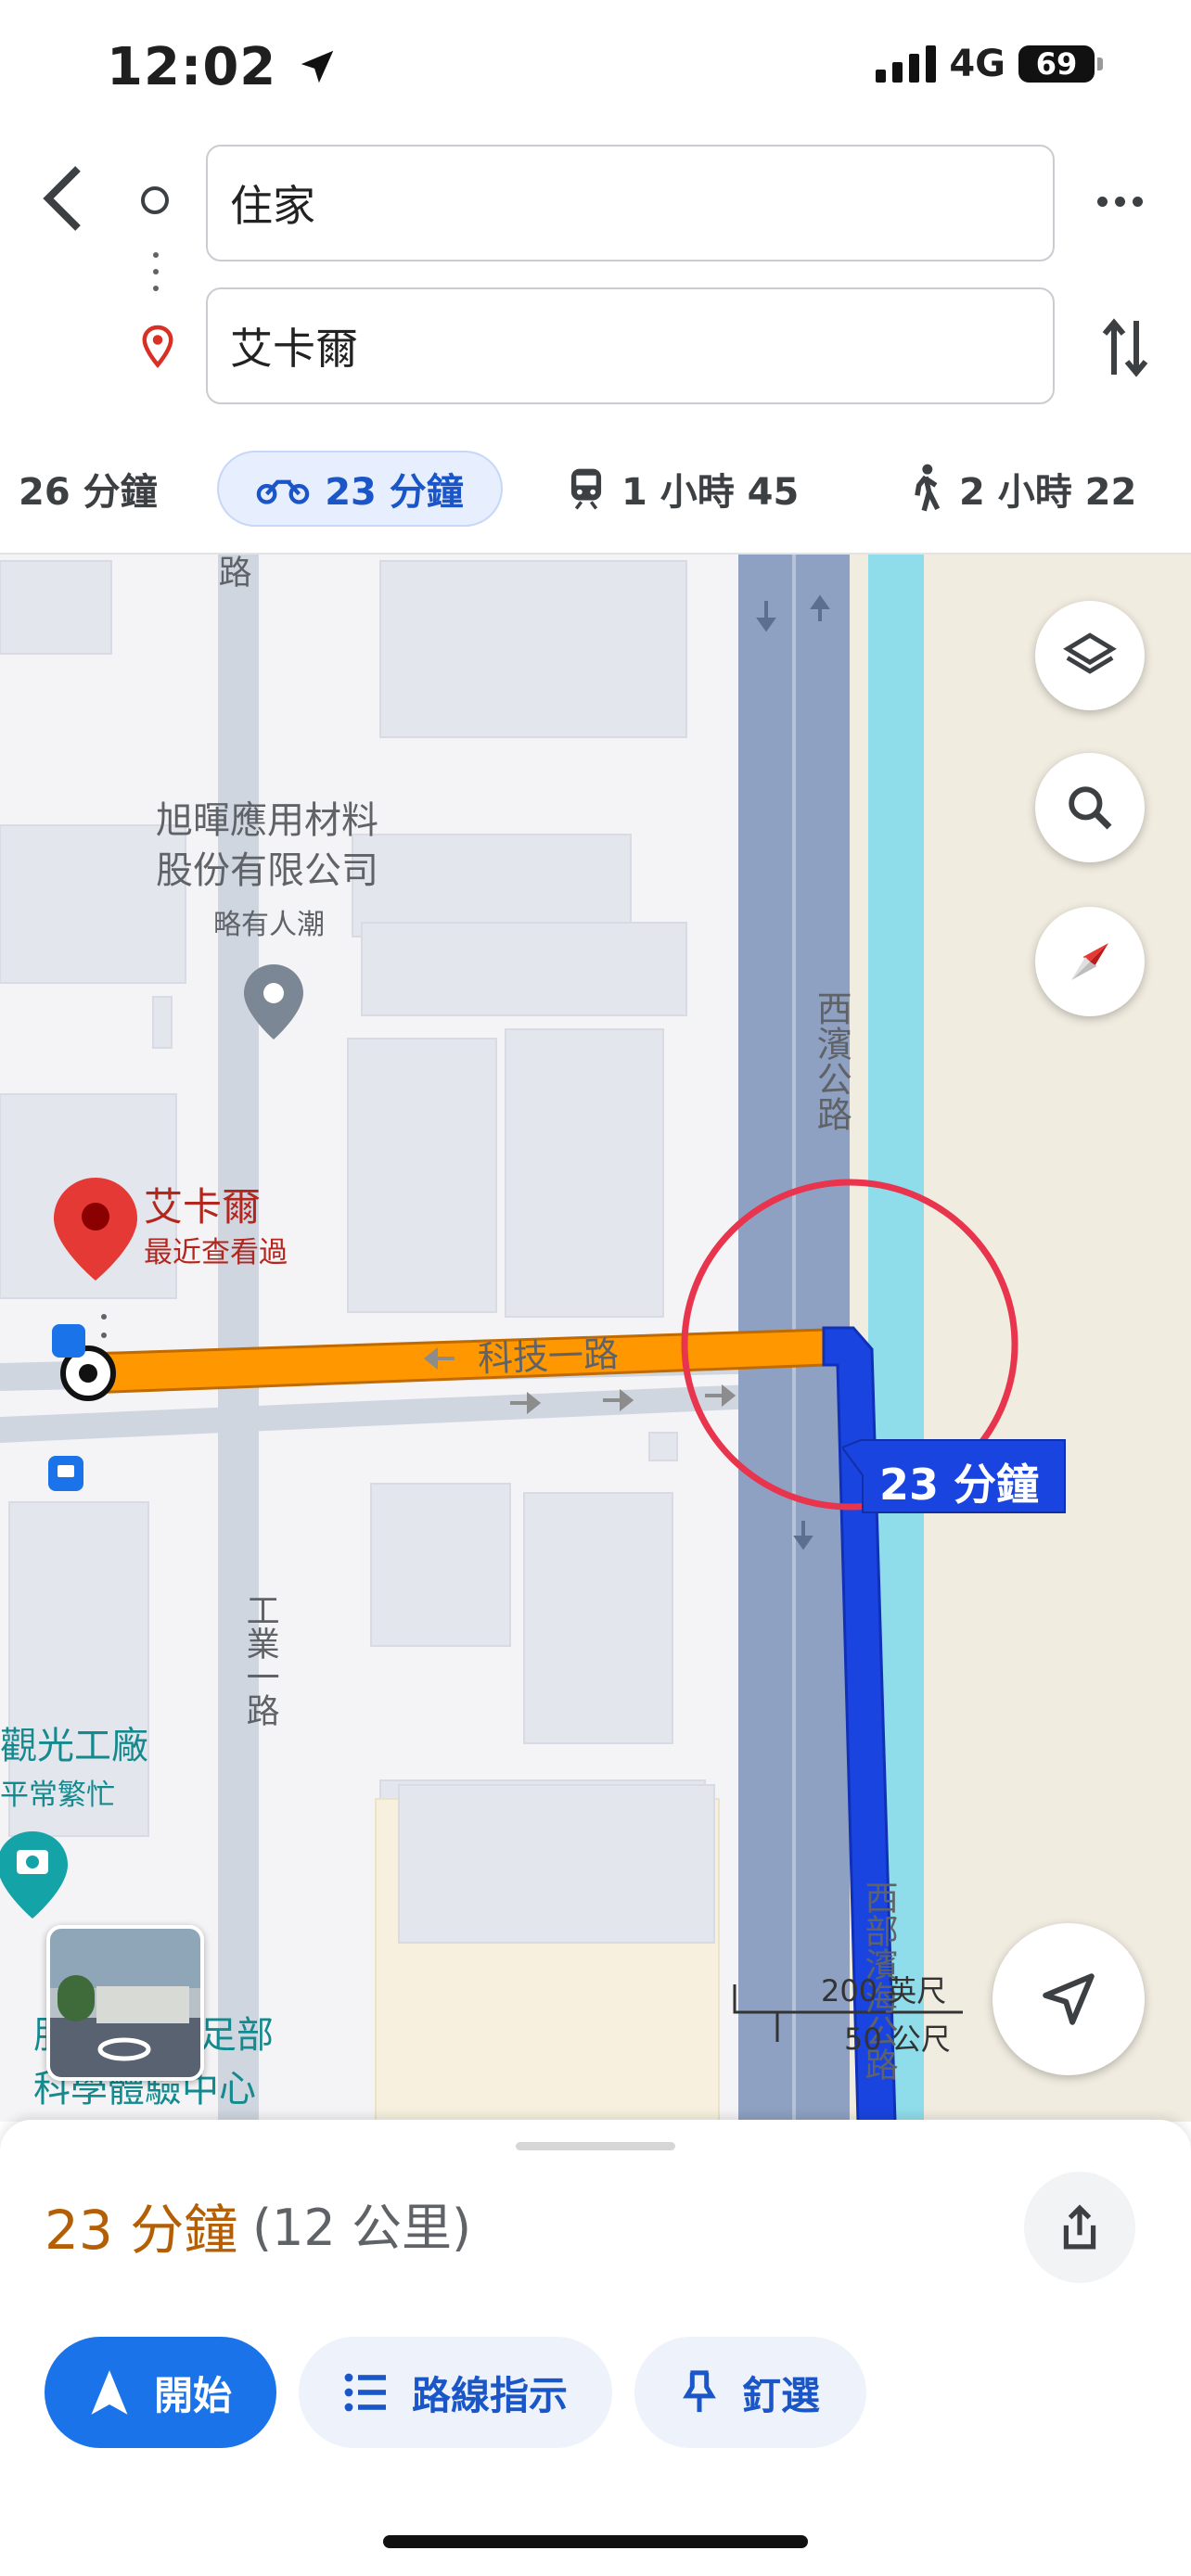 The image size is (1191, 2576). What do you see at coordinates (155, 200) in the screenshot?
I see `origin-circle-icon` at bounding box center [155, 200].